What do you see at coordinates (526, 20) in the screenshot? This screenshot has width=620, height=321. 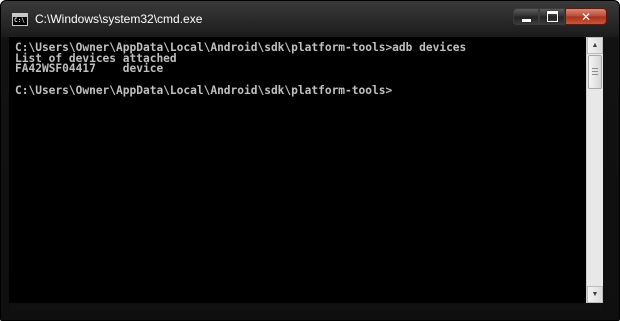 I see `minimize-icon` at bounding box center [526, 20].